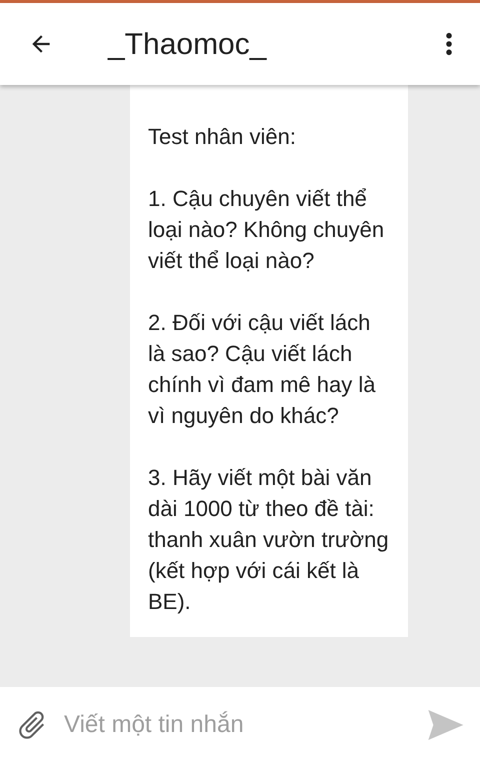 This screenshot has height=763, width=480. Describe the element at coordinates (267, 230) in the screenshot. I see `message-text: 1. Cậu chuyên viết thể loại nào? Không chuyên viết thể loại nào?` at that location.